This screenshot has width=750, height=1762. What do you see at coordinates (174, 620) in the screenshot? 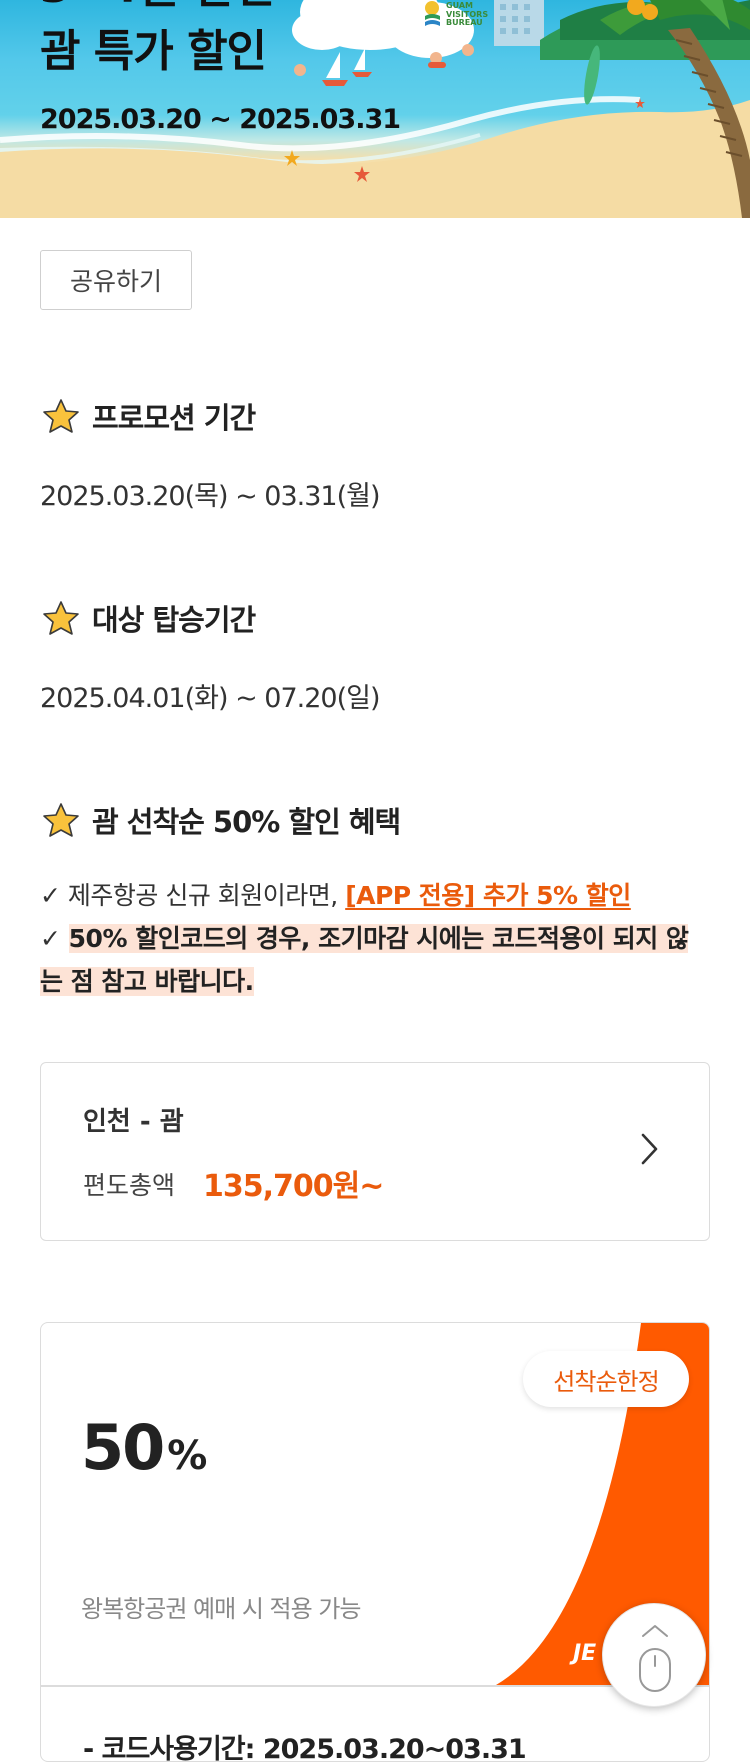
I see `boarding-period-heading-text: 대상 탑승기간` at bounding box center [174, 620].